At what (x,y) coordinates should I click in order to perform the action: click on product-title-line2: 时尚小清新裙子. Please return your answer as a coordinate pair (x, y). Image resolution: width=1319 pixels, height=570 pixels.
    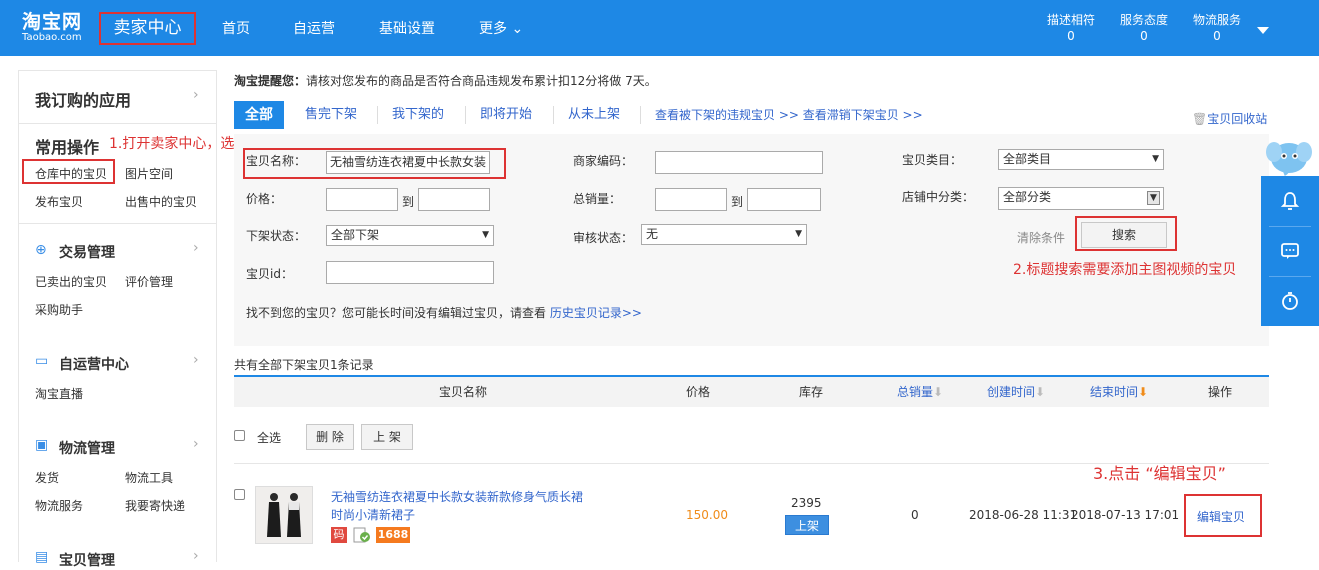
    Looking at the image, I should click on (373, 514).